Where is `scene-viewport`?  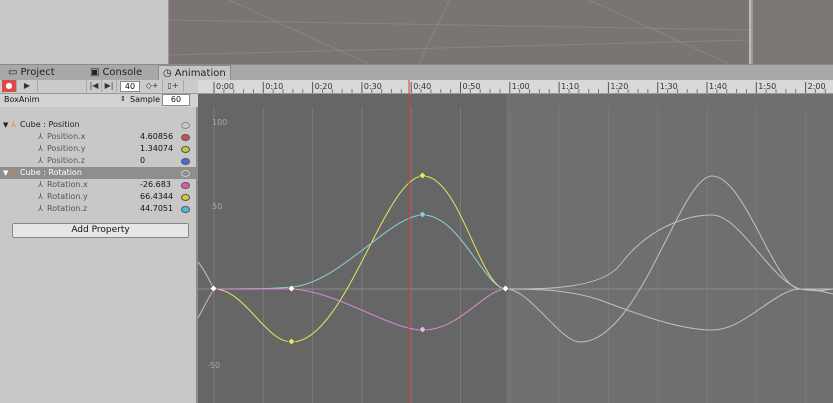 scene-viewport is located at coordinates (459, 32).